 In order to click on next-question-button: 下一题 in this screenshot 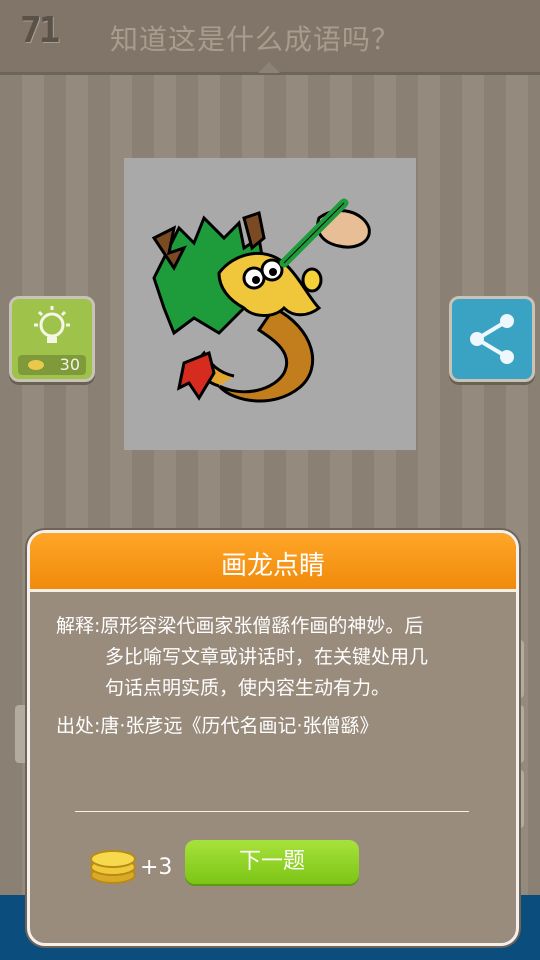, I will do `click(272, 862)`.